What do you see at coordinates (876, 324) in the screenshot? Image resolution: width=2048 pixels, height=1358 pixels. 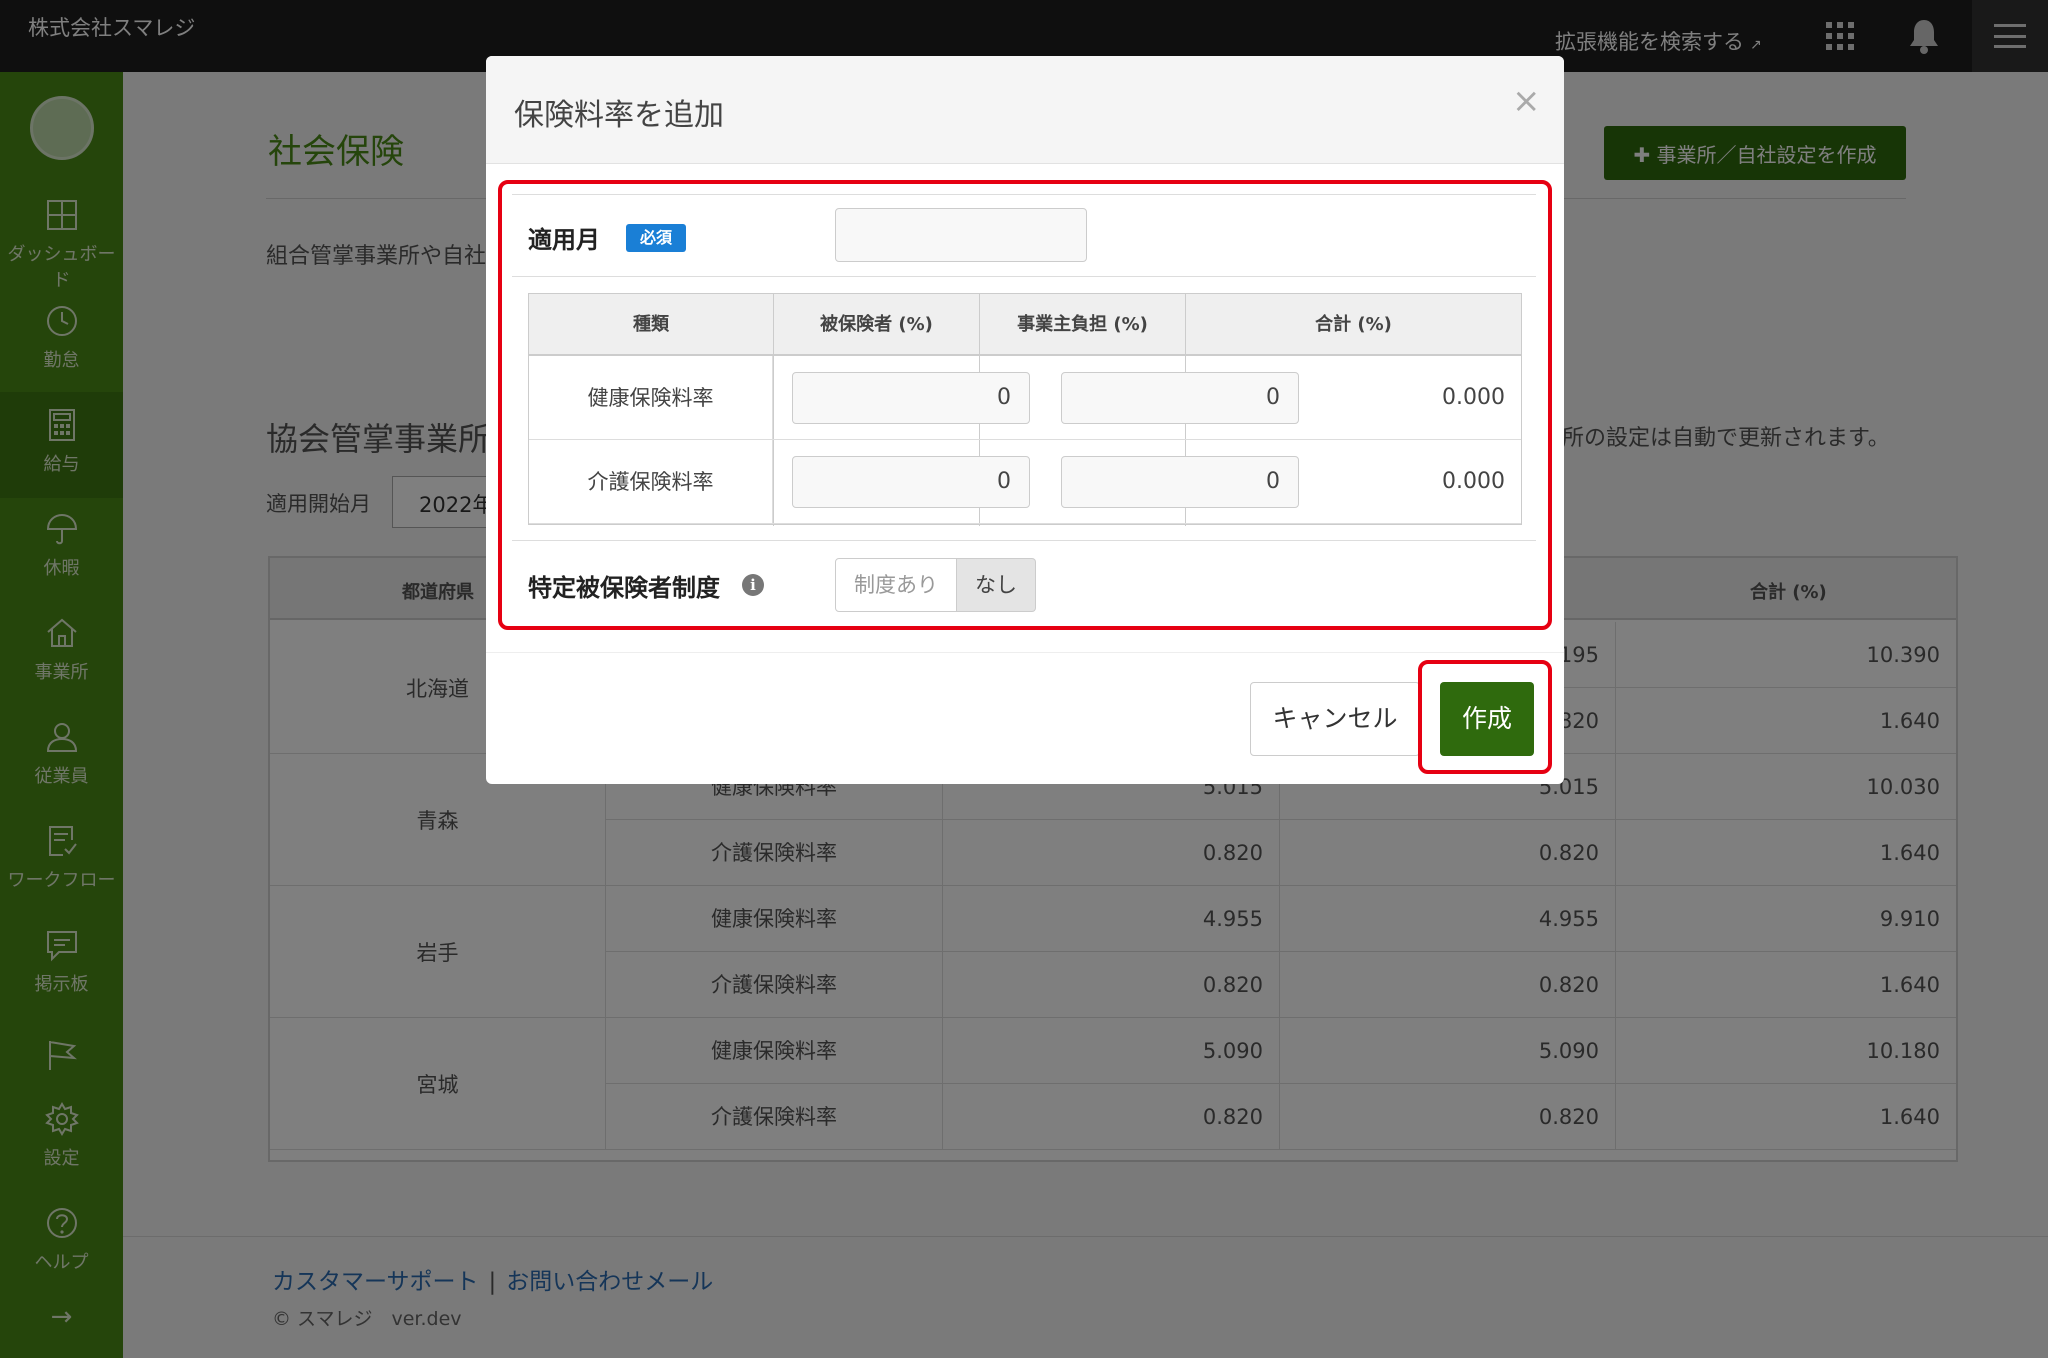 I see `header-insured: 被保険者 (%)` at bounding box center [876, 324].